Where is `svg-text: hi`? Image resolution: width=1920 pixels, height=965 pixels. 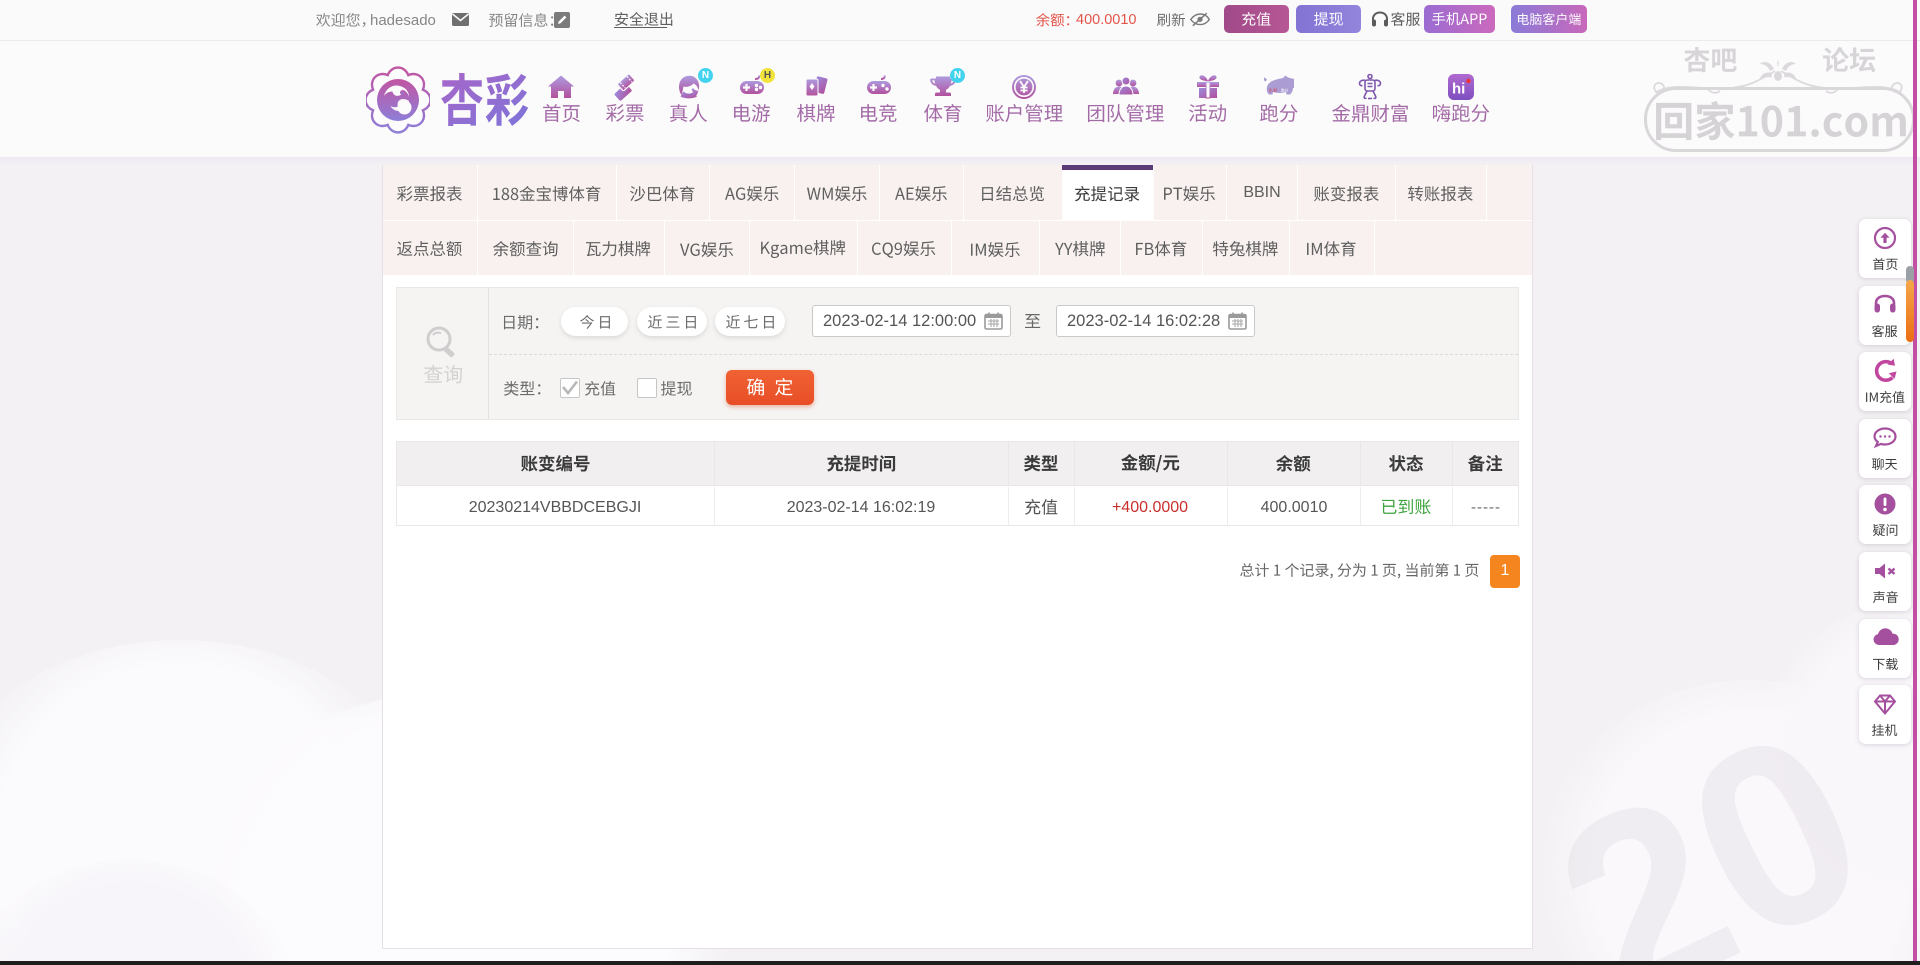 svg-text: hi is located at coordinates (1458, 89).